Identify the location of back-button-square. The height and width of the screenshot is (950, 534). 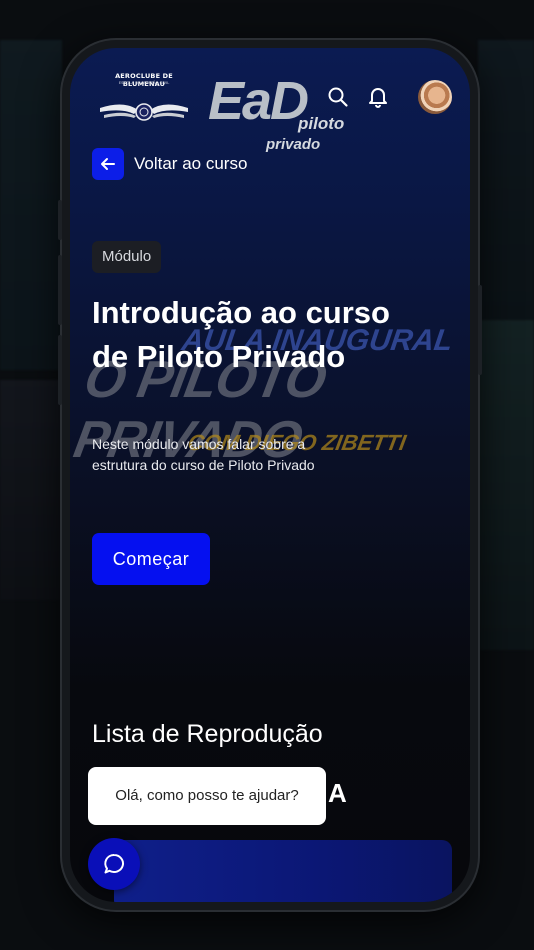
(108, 164).